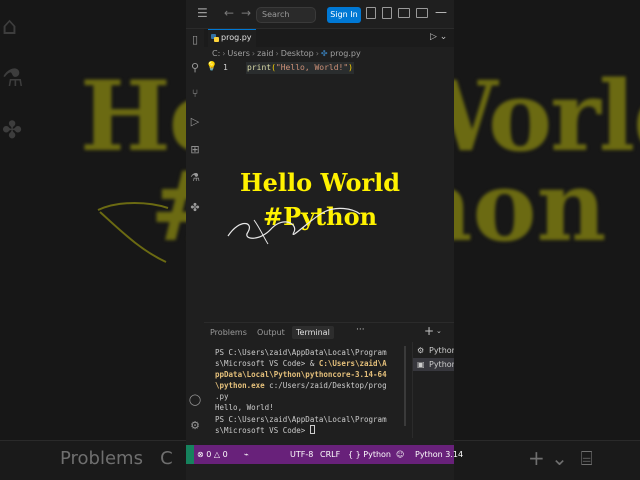 The height and width of the screenshot is (480, 640). I want to click on terminal-line: s\Microsoft VS Code> &, so click(267, 364).